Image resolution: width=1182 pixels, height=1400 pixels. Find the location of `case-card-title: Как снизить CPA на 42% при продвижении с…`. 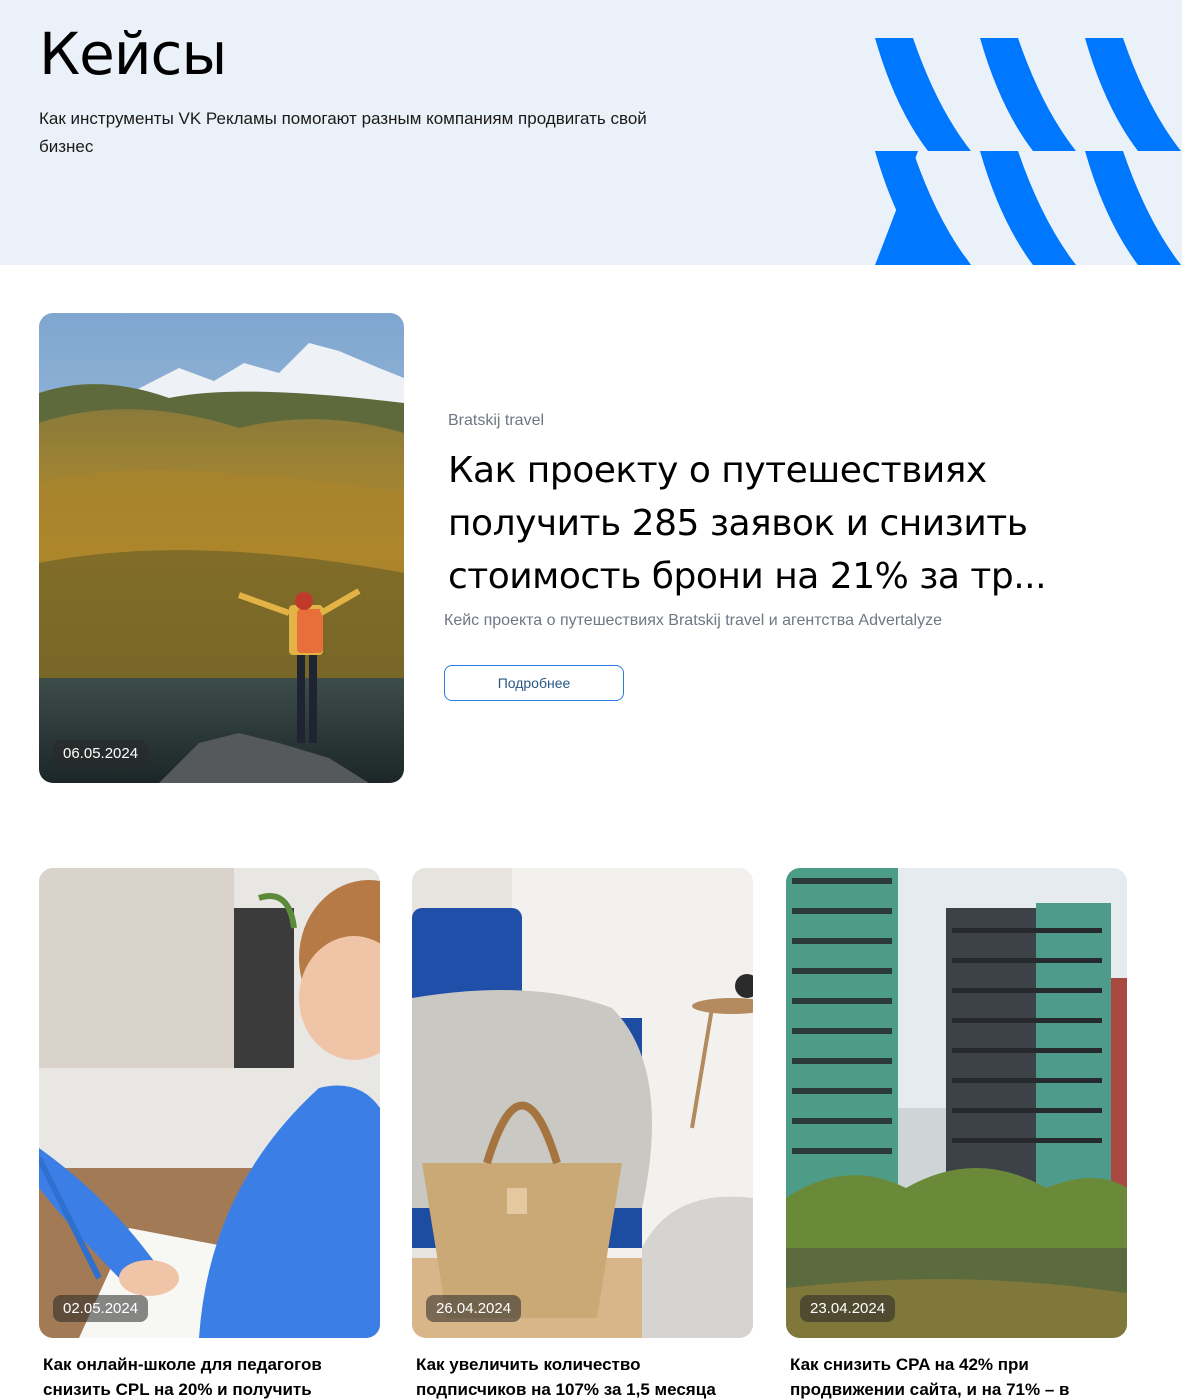

case-card-title: Как снизить CPA на 42% при продвижении с… is located at coordinates (956, 1376).